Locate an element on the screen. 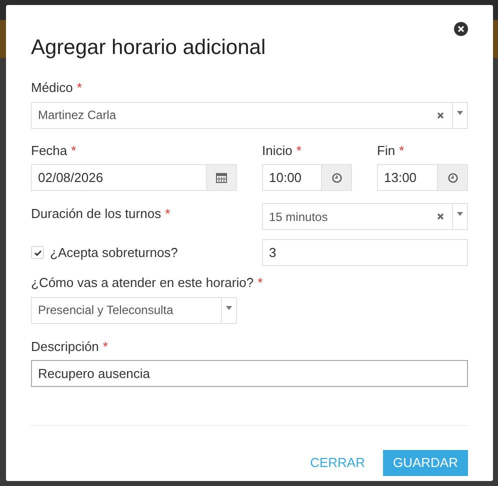 The width and height of the screenshot is (498, 486). check-icon is located at coordinates (38, 253).